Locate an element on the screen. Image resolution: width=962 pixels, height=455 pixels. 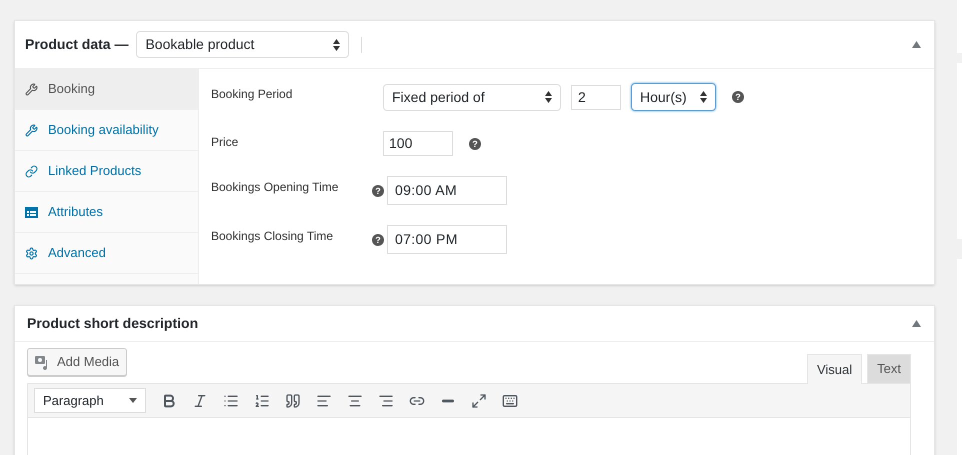
quote-icon is located at coordinates (293, 400).